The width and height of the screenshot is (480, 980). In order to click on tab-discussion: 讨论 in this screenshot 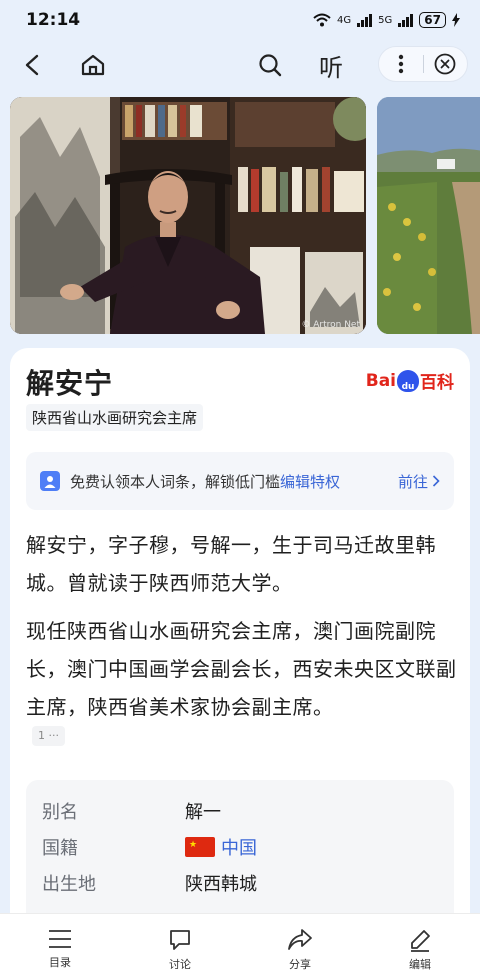, I will do `click(180, 947)`.